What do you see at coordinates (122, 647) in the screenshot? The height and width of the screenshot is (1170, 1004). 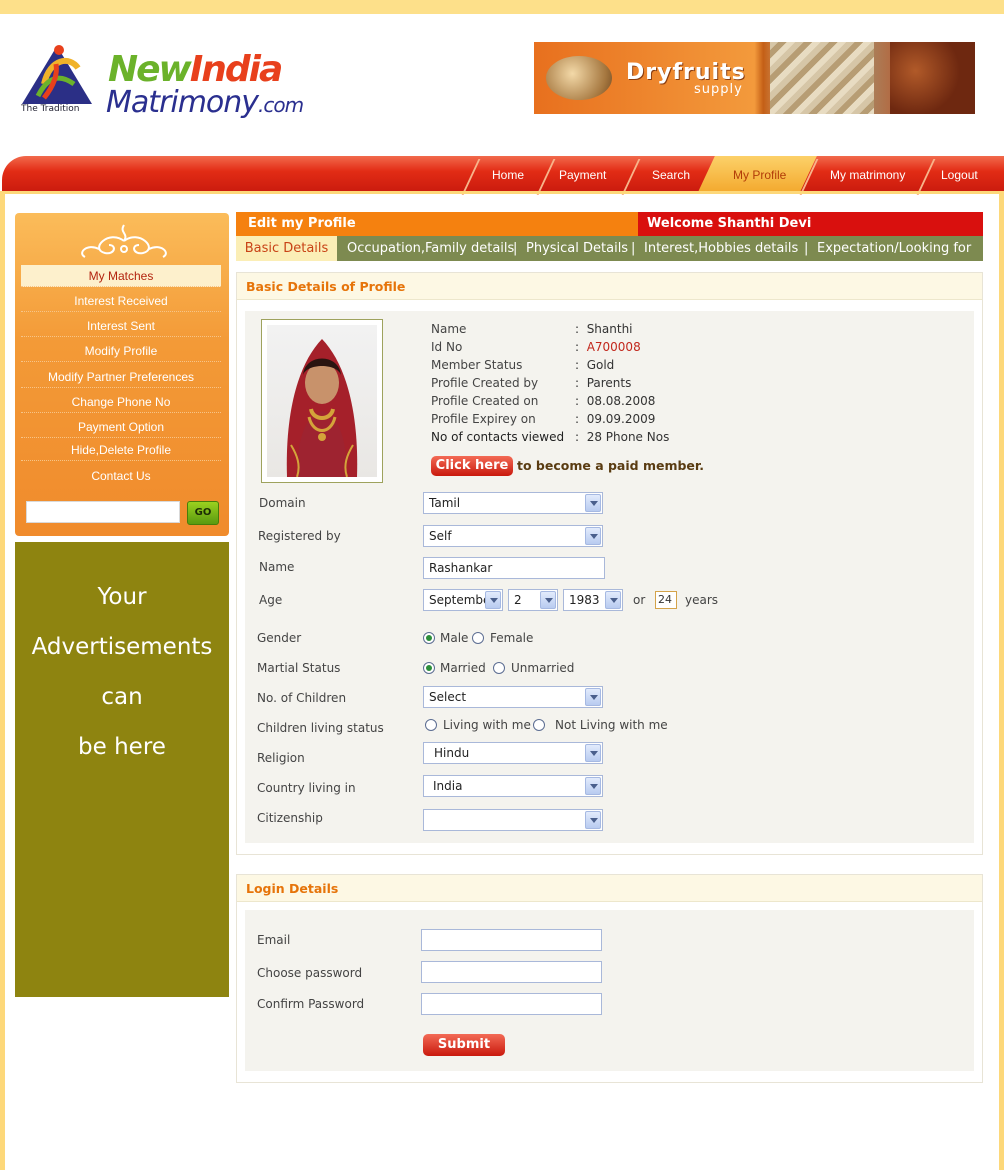 I see `ad-text-line: Advertisements` at bounding box center [122, 647].